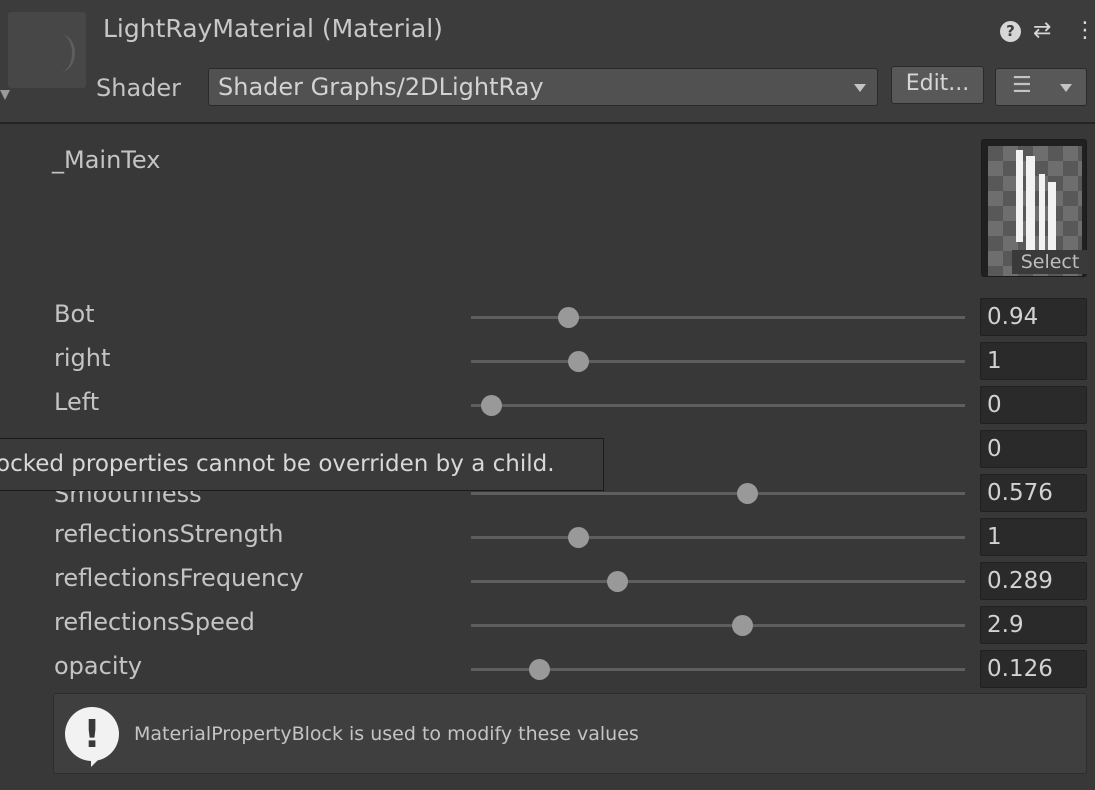  I want to click on preview-moon-shape, so click(60, 53).